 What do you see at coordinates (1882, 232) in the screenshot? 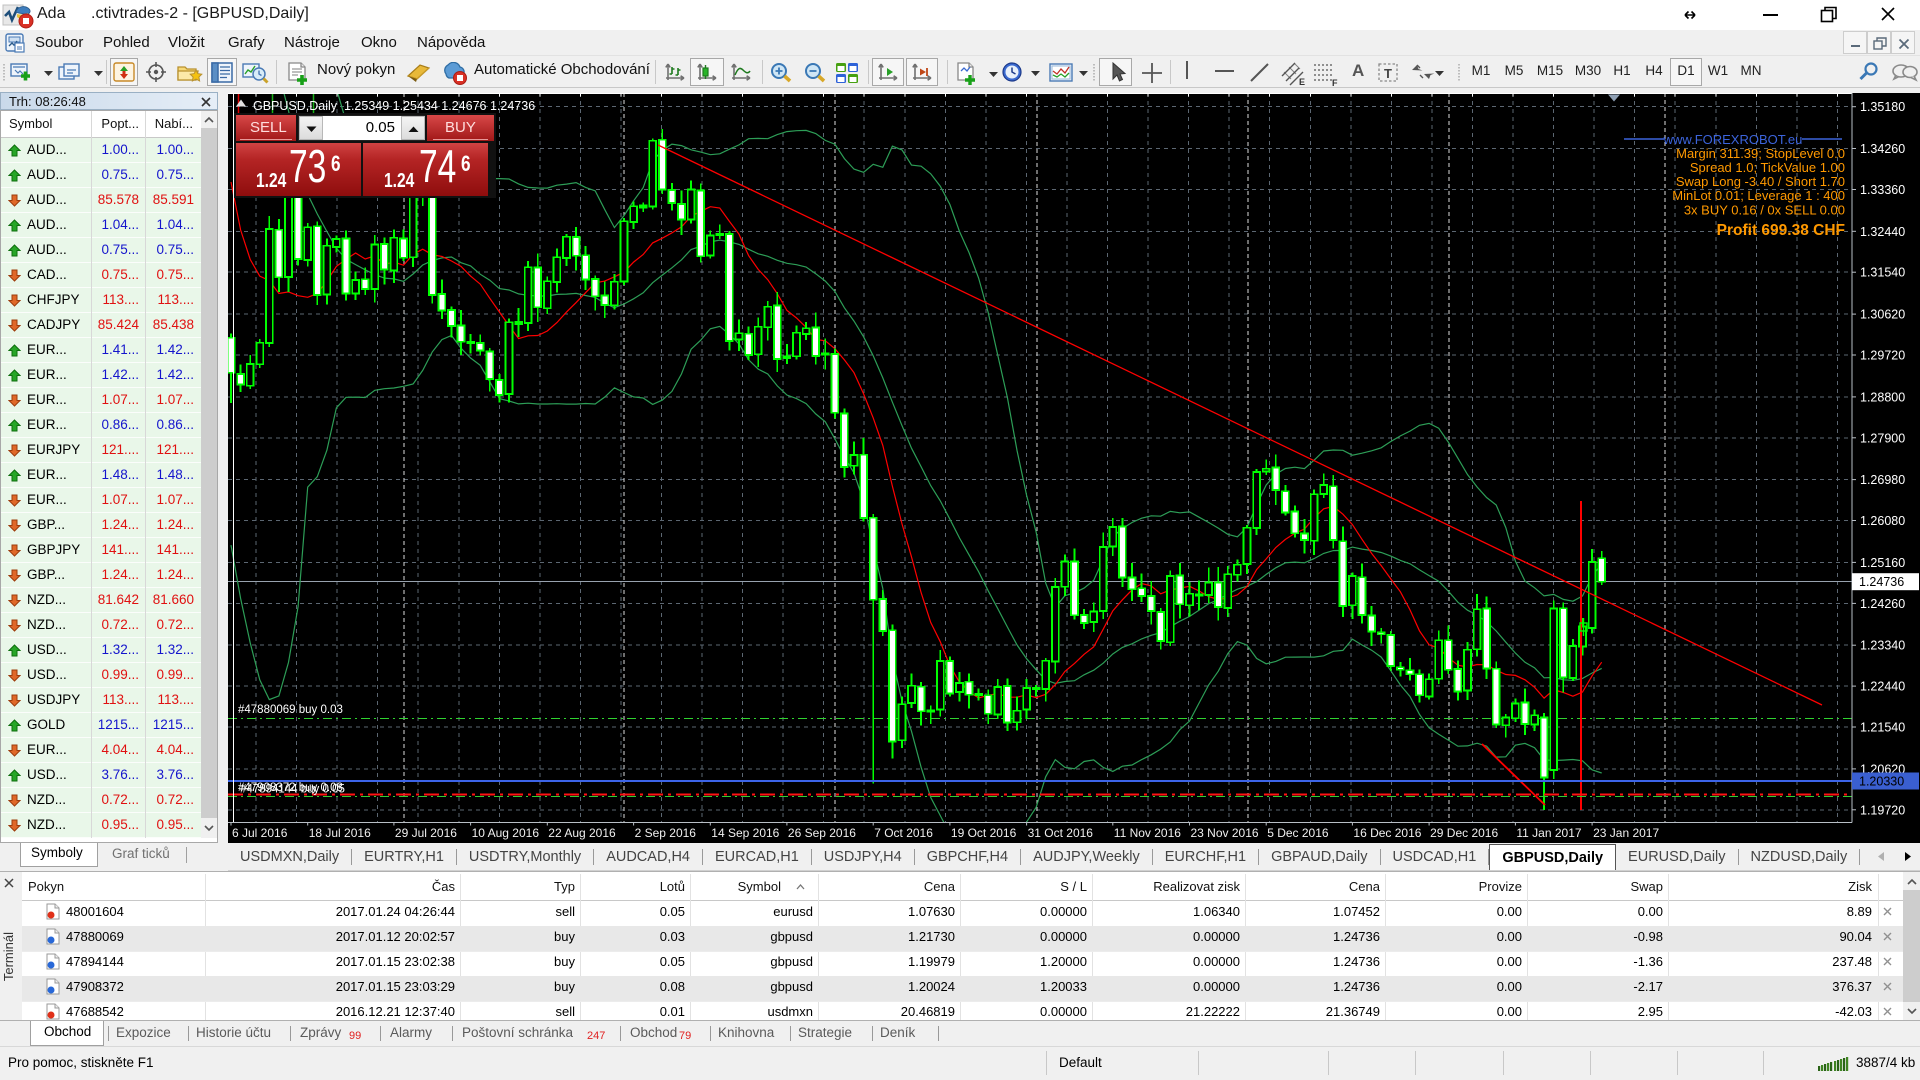
I see `svg-text: 1.32440` at bounding box center [1882, 232].